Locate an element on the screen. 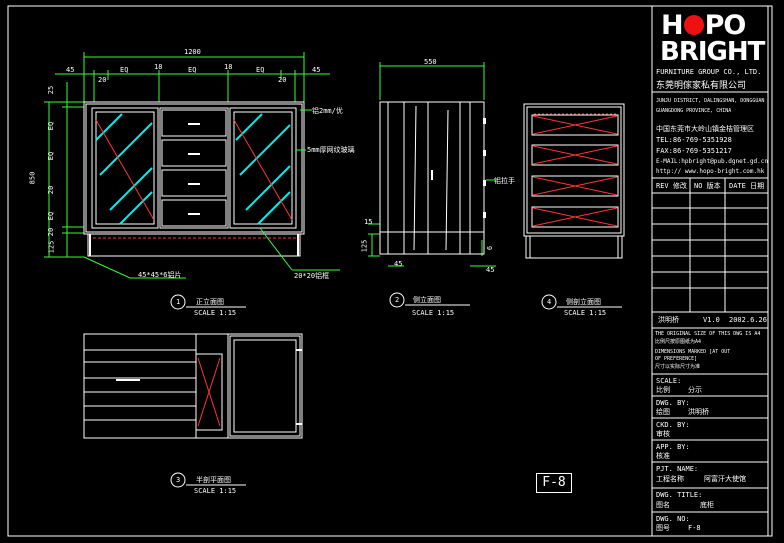  dim-side-45a: 45 is located at coordinates (398, 264).